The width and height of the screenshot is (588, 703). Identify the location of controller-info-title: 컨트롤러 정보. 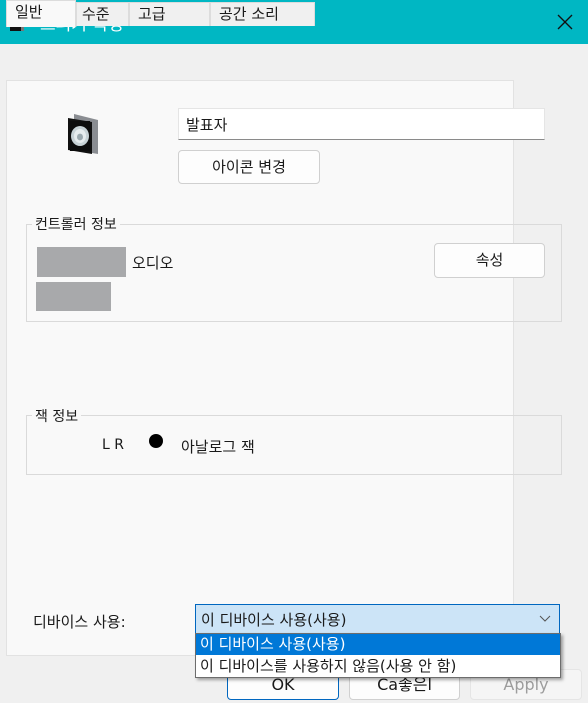
(76, 224).